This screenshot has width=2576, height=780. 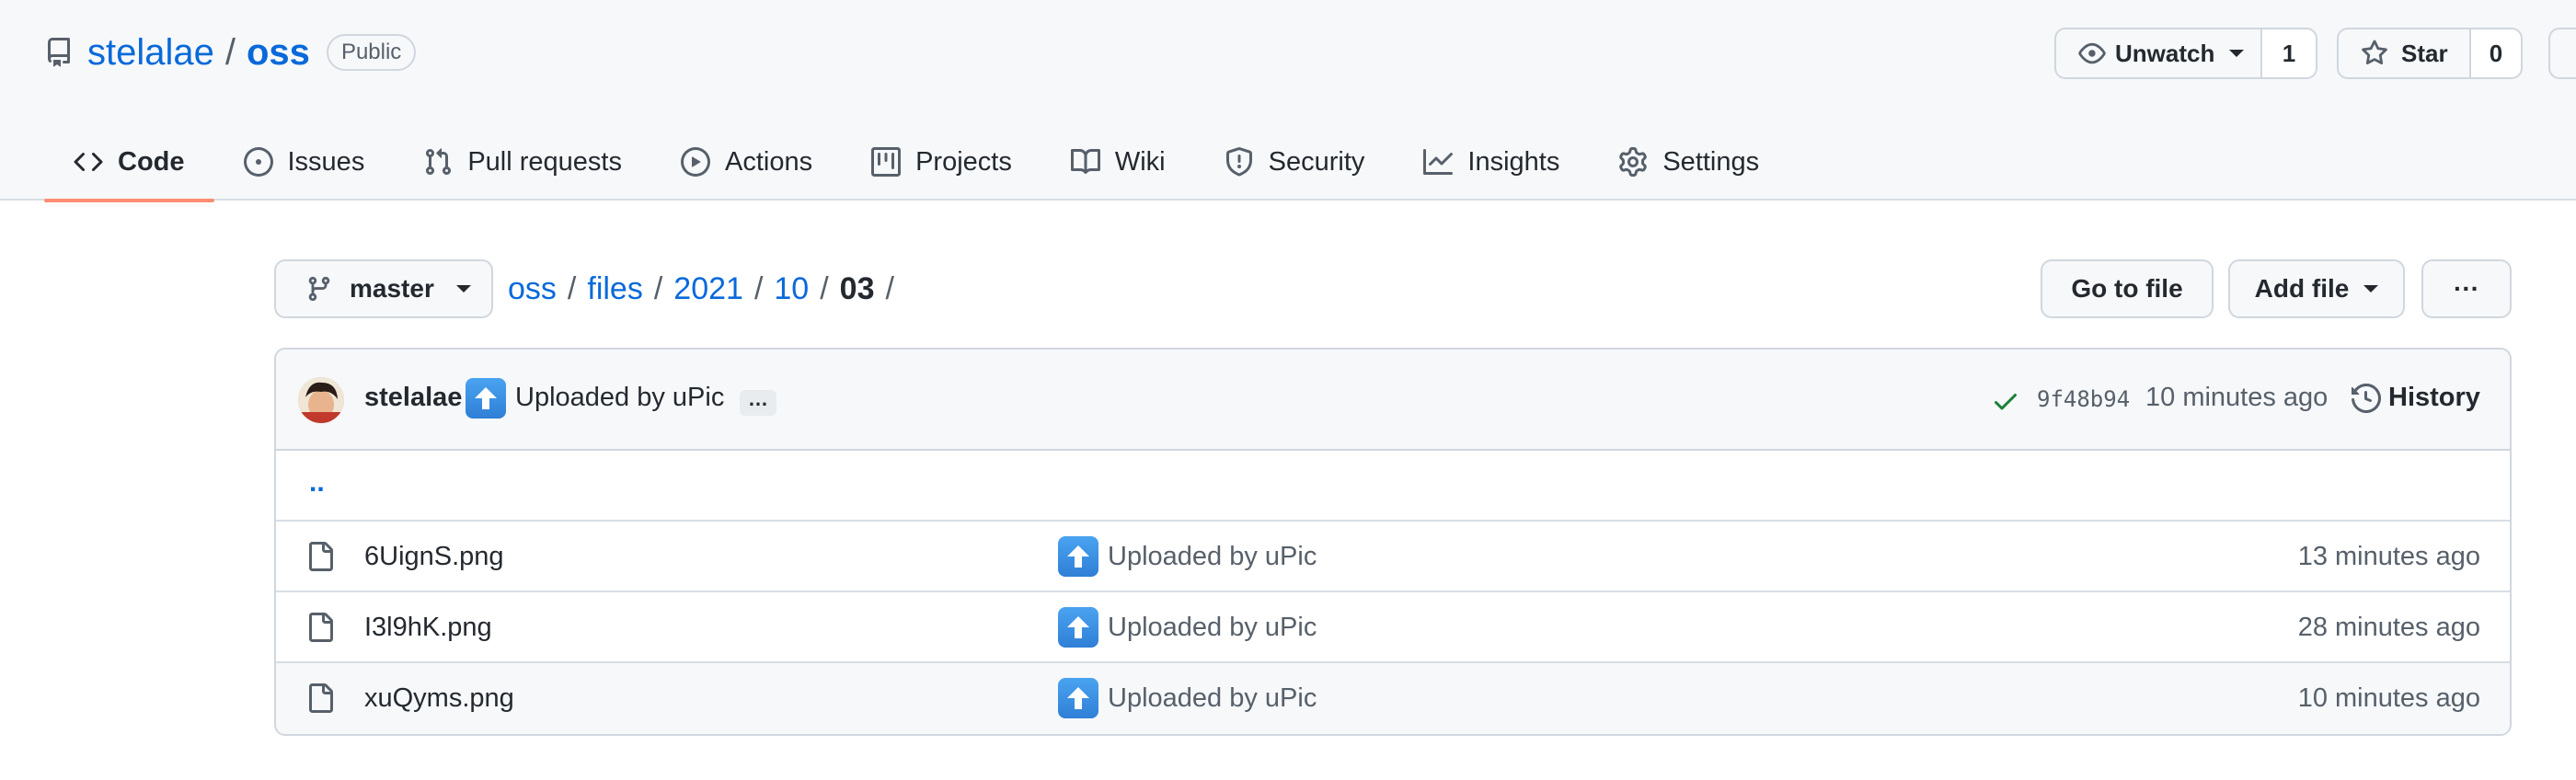 What do you see at coordinates (1316, 161) in the screenshot?
I see `tab-label: Security` at bounding box center [1316, 161].